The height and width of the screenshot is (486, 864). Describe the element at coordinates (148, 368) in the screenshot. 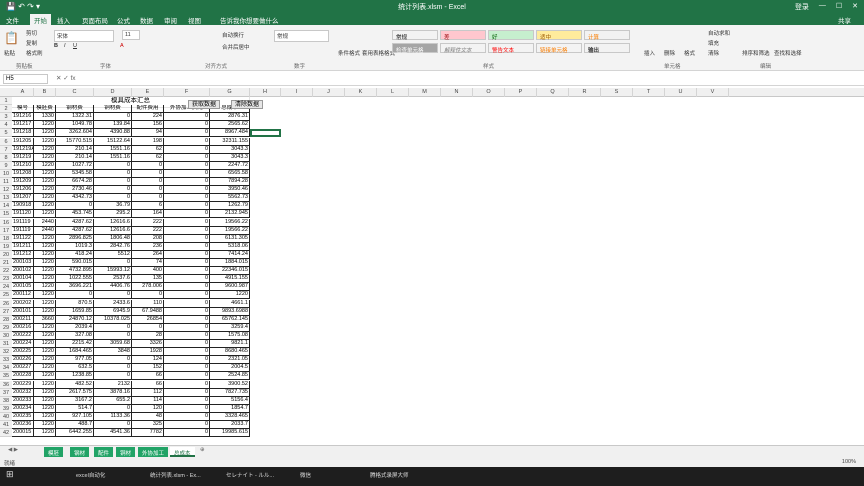

I see `table-cell: 152` at that location.